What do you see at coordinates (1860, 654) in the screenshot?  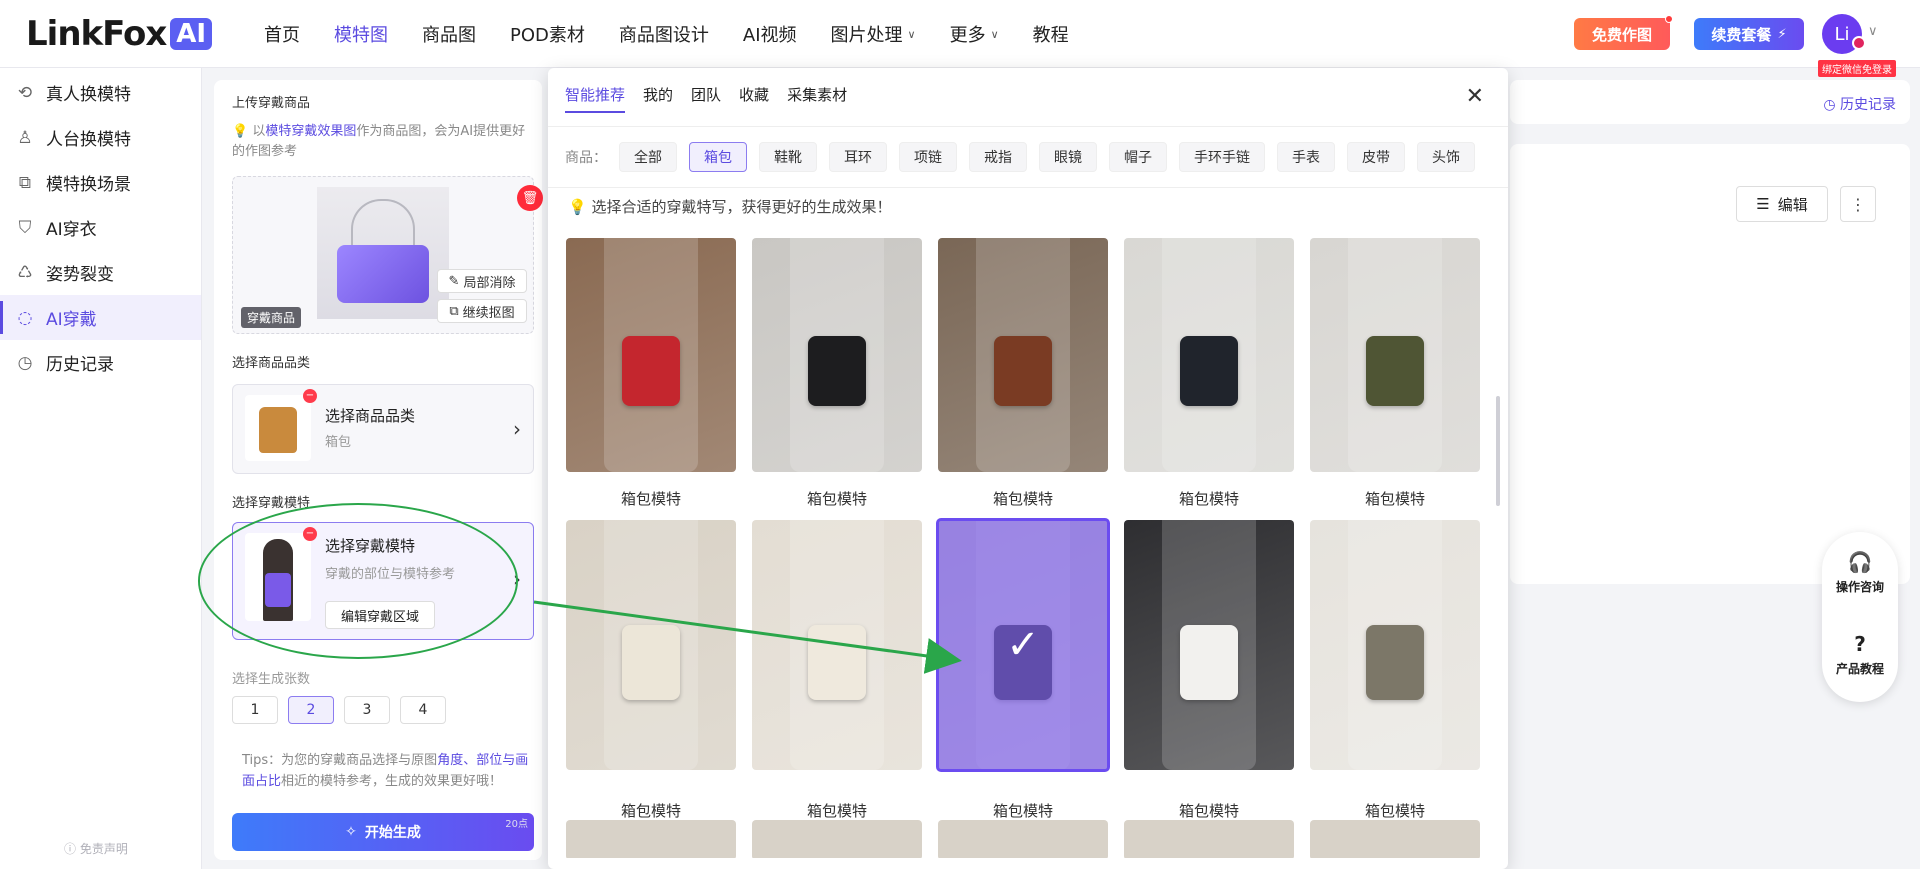 I see `tutorial-button: ? 产品教程` at bounding box center [1860, 654].